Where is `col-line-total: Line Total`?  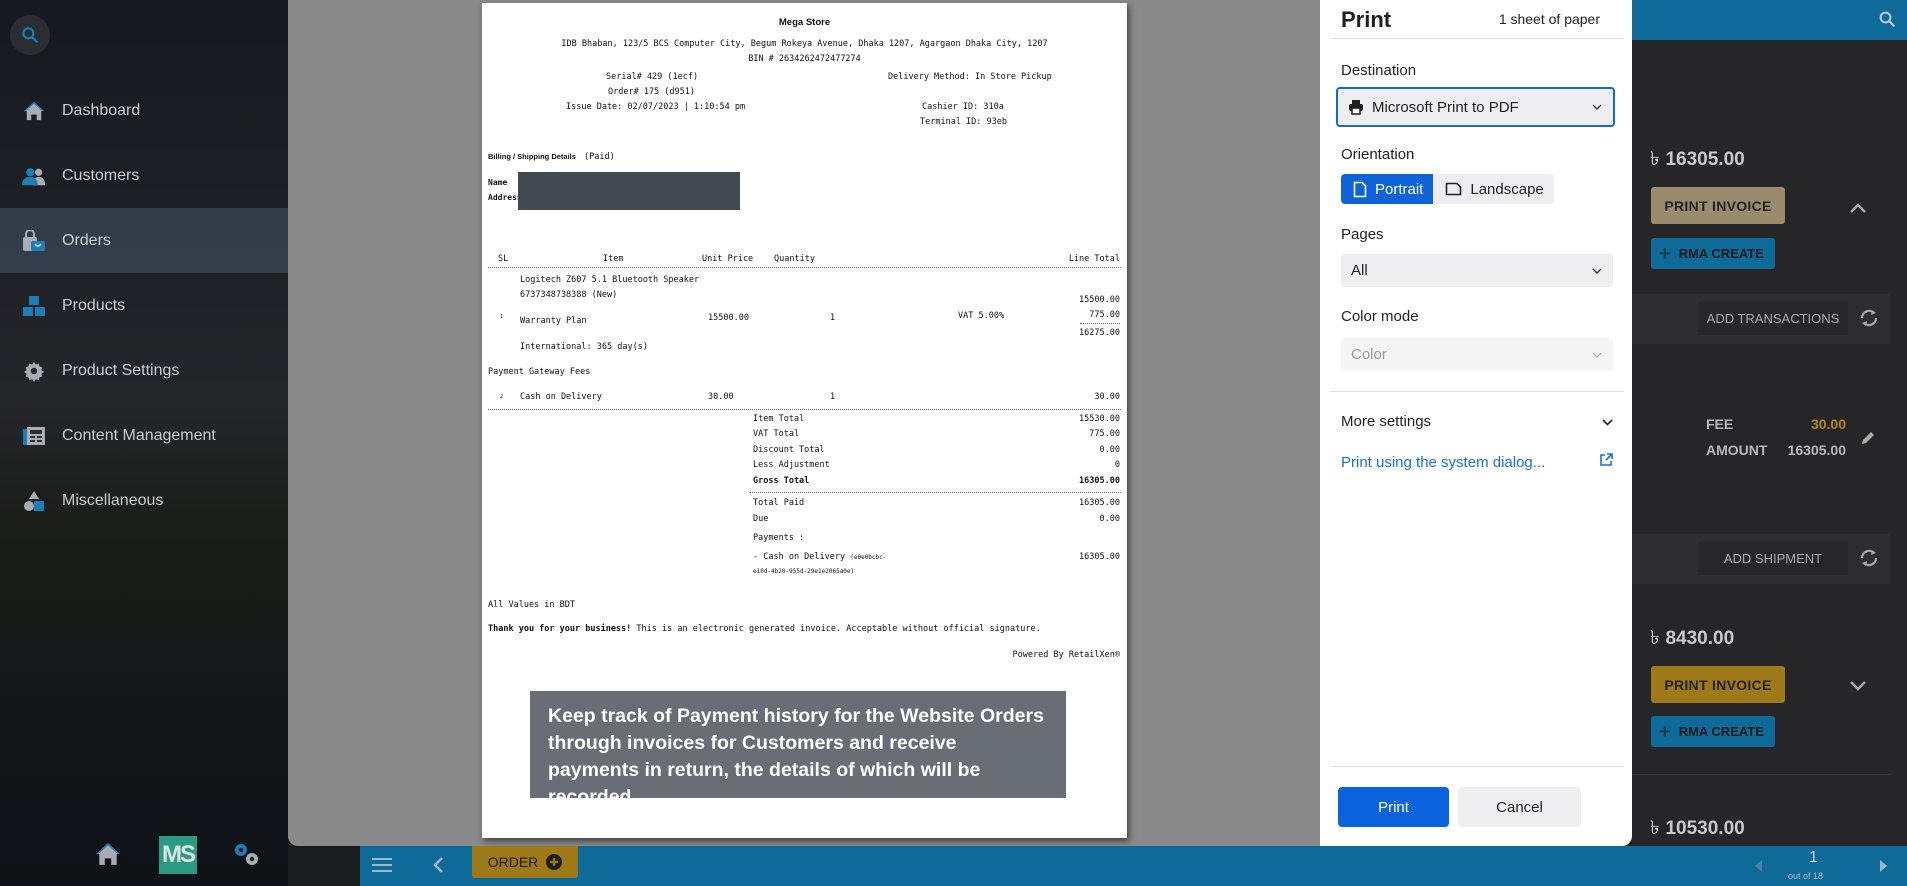 col-line-total: Line Total is located at coordinates (1094, 259).